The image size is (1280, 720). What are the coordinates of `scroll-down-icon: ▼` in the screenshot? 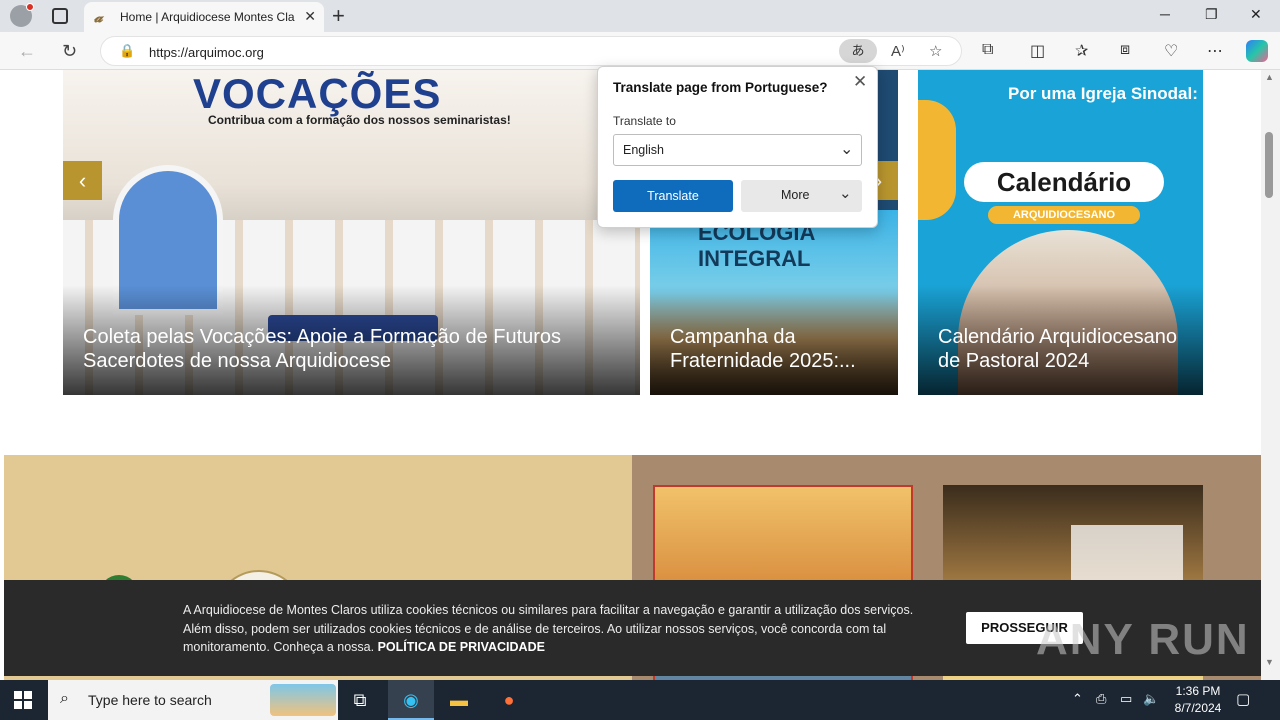 It's located at (1269, 662).